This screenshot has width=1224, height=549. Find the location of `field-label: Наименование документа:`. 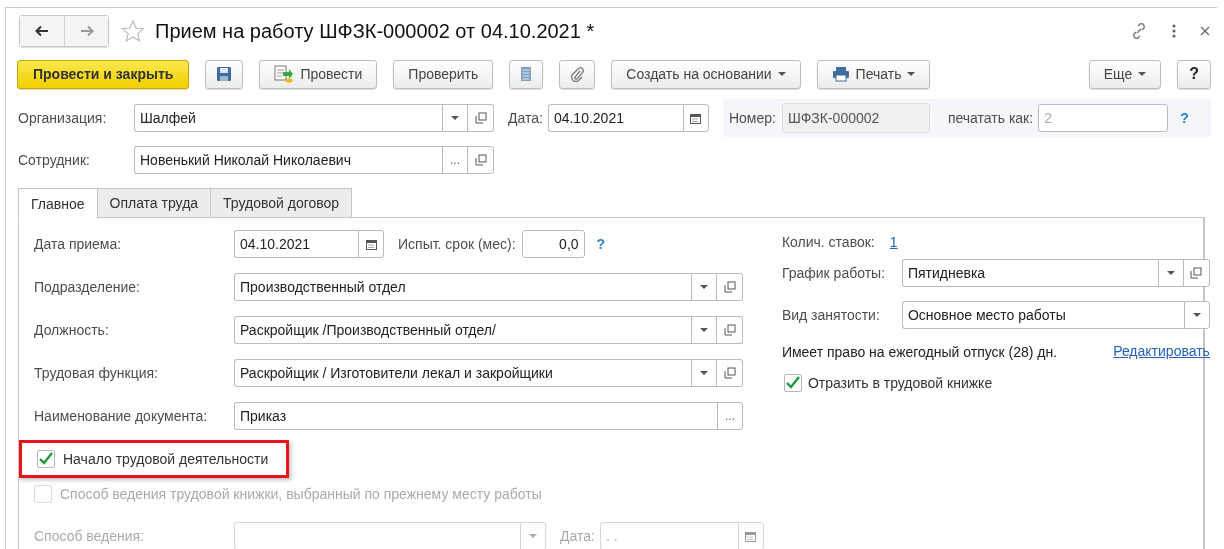

field-label: Наименование документа: is located at coordinates (121, 416).